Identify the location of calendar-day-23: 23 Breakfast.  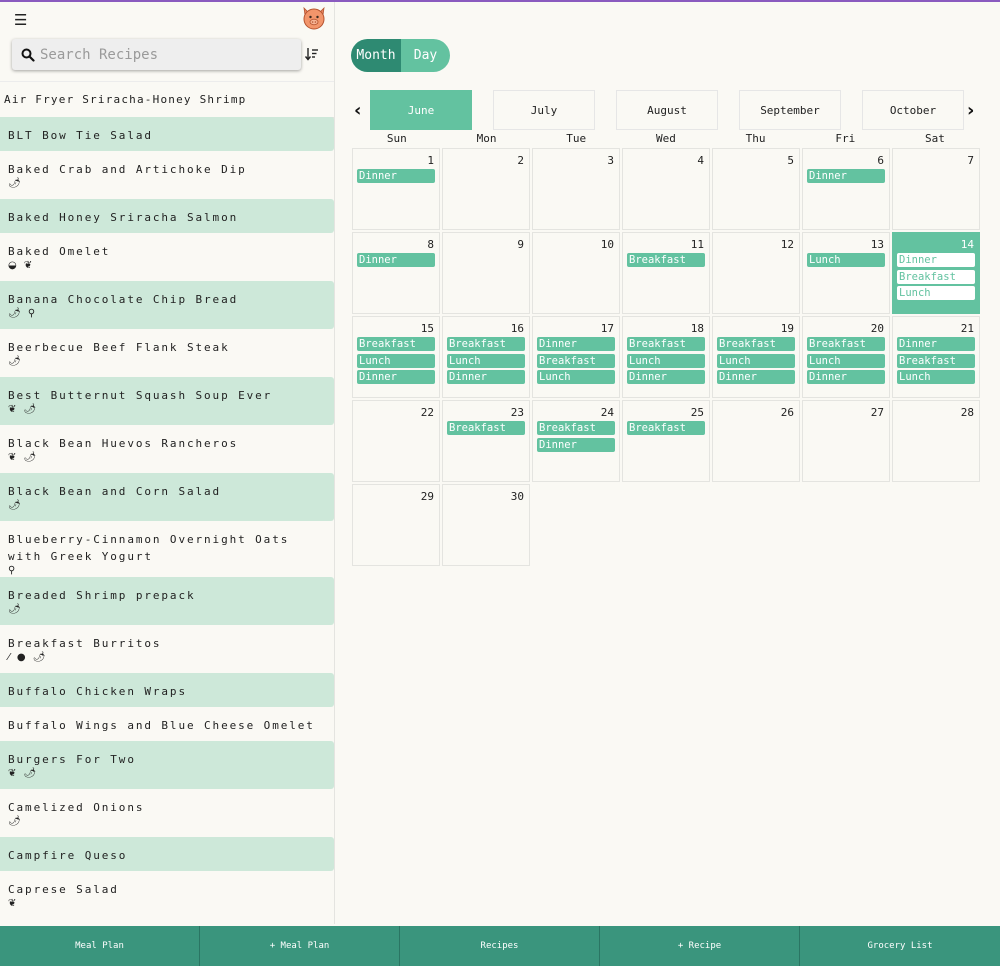
(486, 441).